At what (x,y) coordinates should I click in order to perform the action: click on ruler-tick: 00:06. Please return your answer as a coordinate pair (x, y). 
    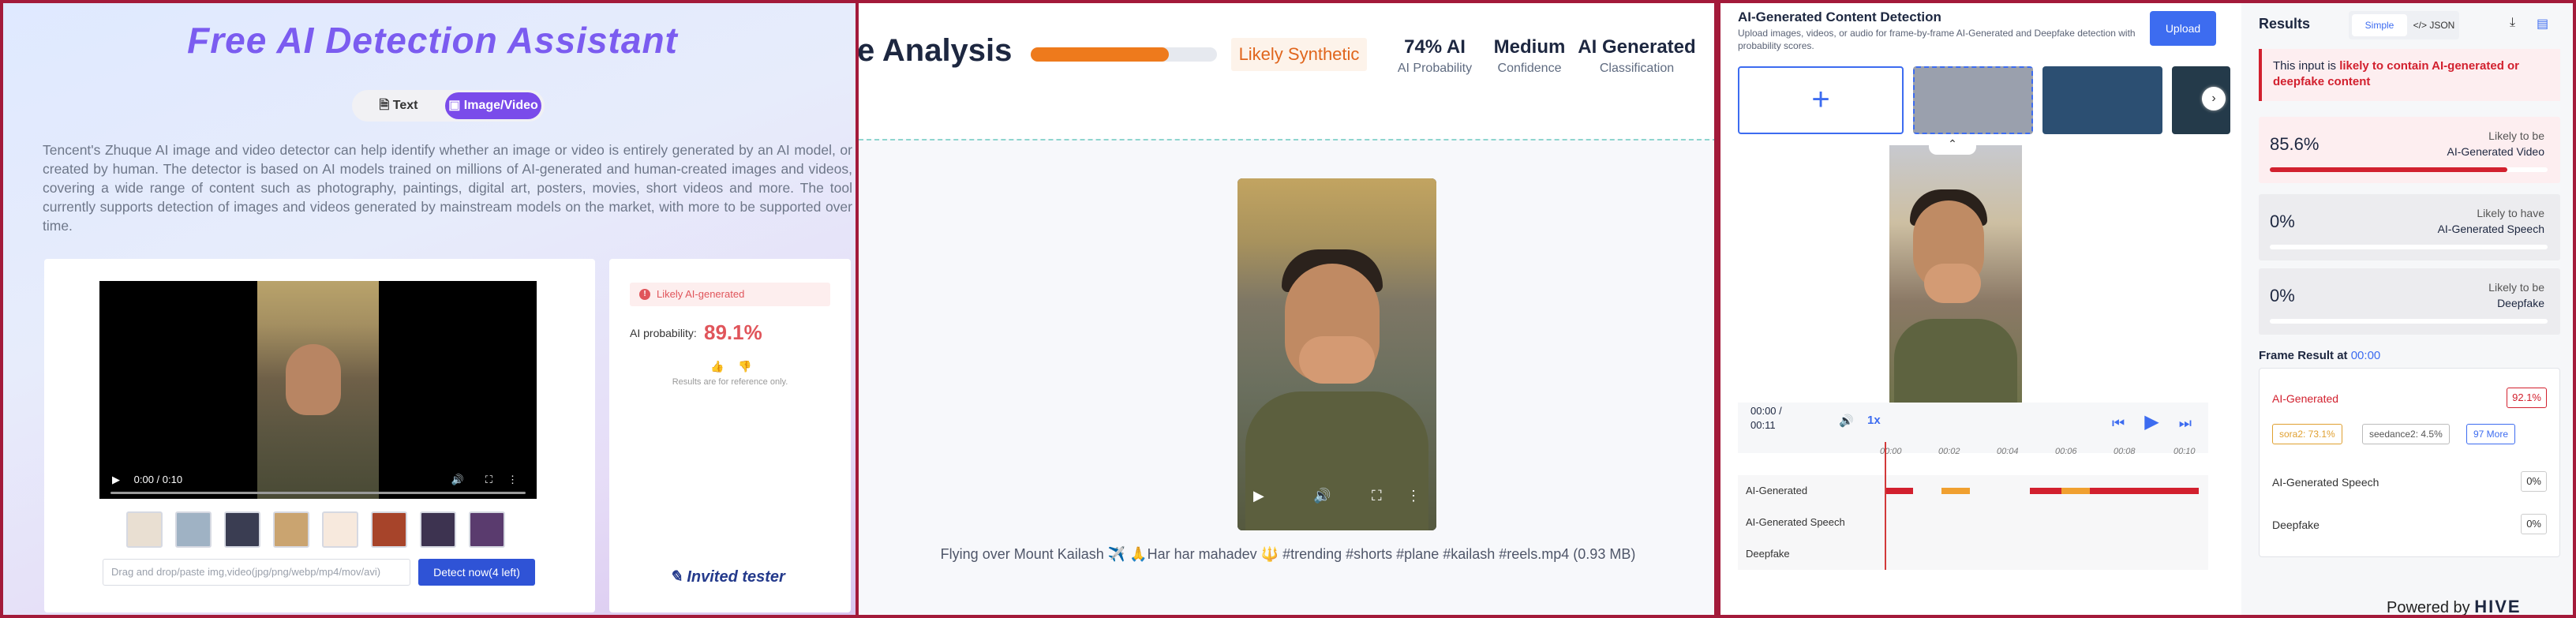
    Looking at the image, I should click on (2066, 452).